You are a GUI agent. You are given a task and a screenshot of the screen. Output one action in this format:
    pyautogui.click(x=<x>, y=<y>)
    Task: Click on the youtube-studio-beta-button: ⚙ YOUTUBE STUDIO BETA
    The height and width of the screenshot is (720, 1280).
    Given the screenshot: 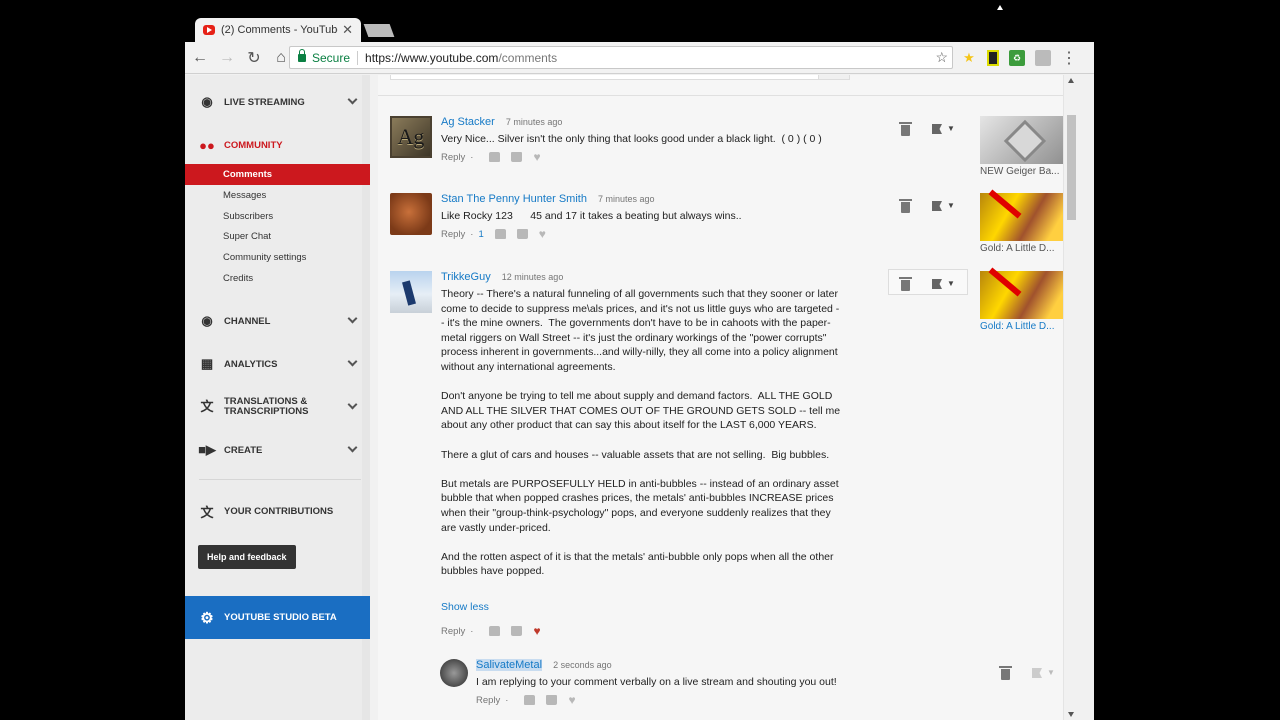 What is the action you would take?
    pyautogui.click(x=277, y=617)
    